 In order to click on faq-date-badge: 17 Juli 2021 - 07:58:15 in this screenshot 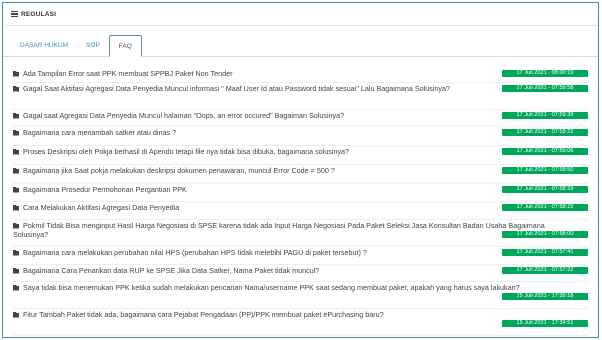, I will do `click(545, 207)`.